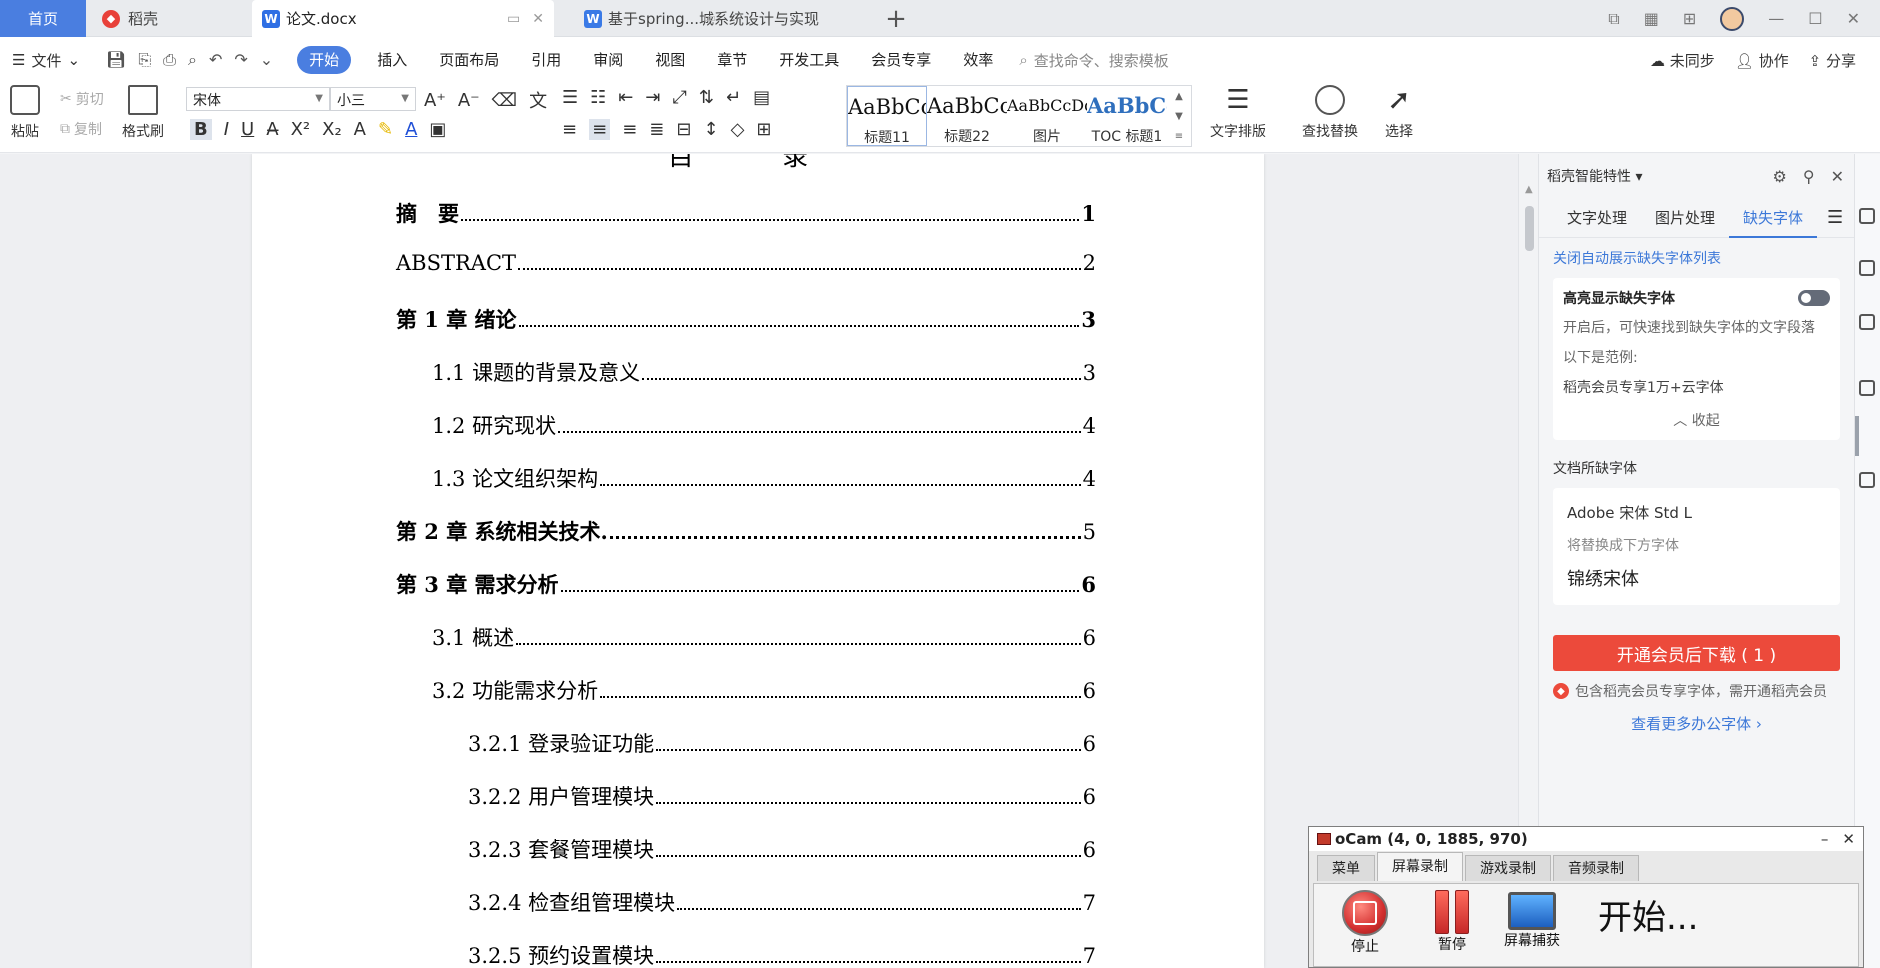  I want to click on sync-button: ☁ 未同步, so click(1682, 60).